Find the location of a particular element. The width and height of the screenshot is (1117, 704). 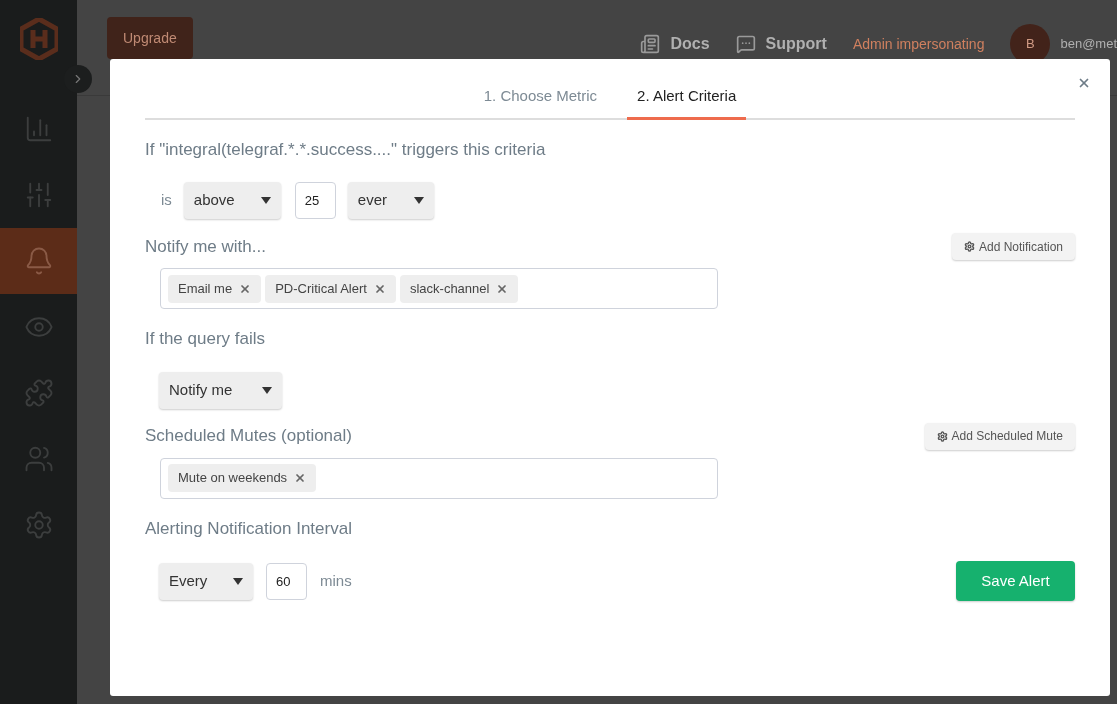

interval-select: Every is located at coordinates (206, 581).